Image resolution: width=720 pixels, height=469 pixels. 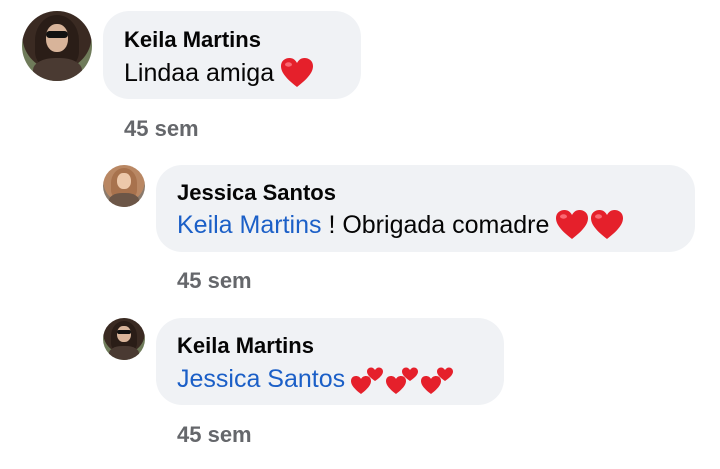 What do you see at coordinates (435, 224) in the screenshot?
I see `comment-message: ! Obrigada comadre` at bounding box center [435, 224].